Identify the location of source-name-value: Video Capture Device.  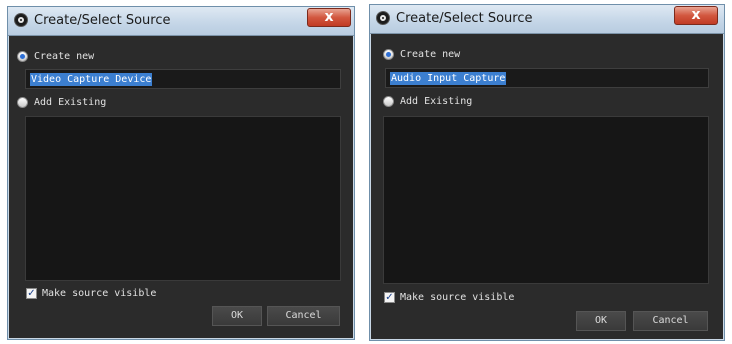
(91, 79).